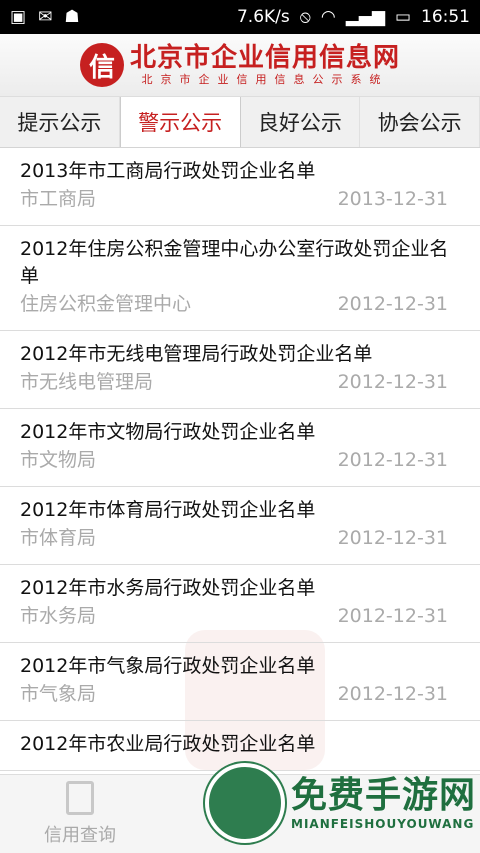 This screenshot has height=853, width=480. What do you see at coordinates (45, 17) in the screenshot?
I see `mail-notification-icon: ✉` at bounding box center [45, 17].